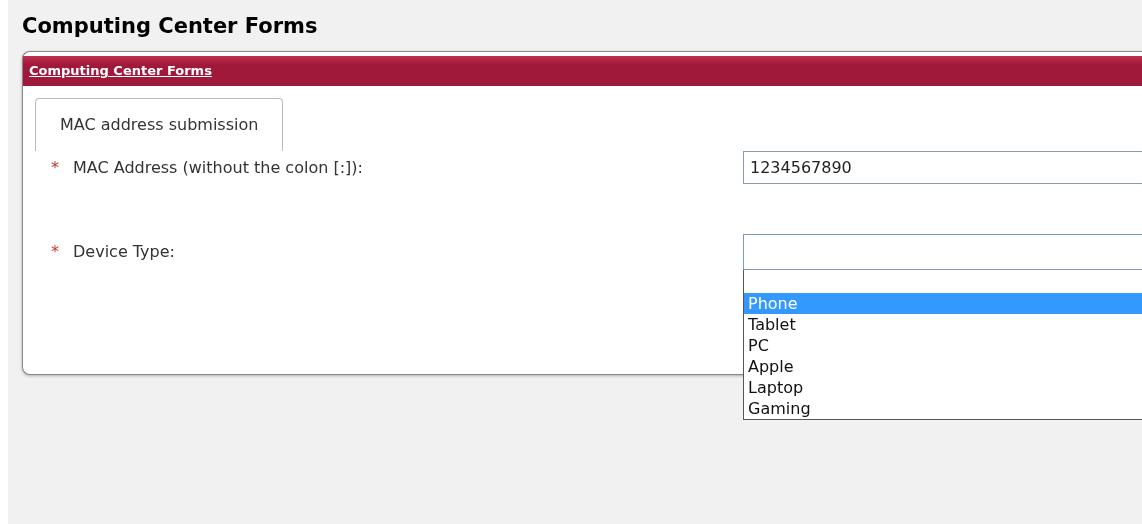 Image resolution: width=1142 pixels, height=524 pixels. I want to click on device-type-select, so click(942, 252).